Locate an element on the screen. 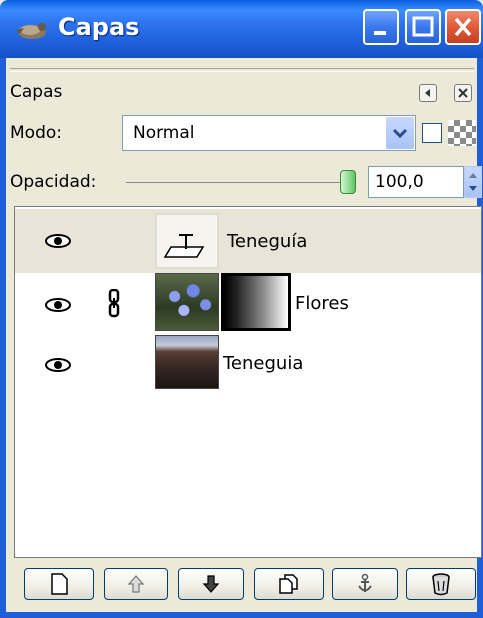 Image resolution: width=483 pixels, height=618 pixels. opacity-spin-button is located at coordinates (473, 182).